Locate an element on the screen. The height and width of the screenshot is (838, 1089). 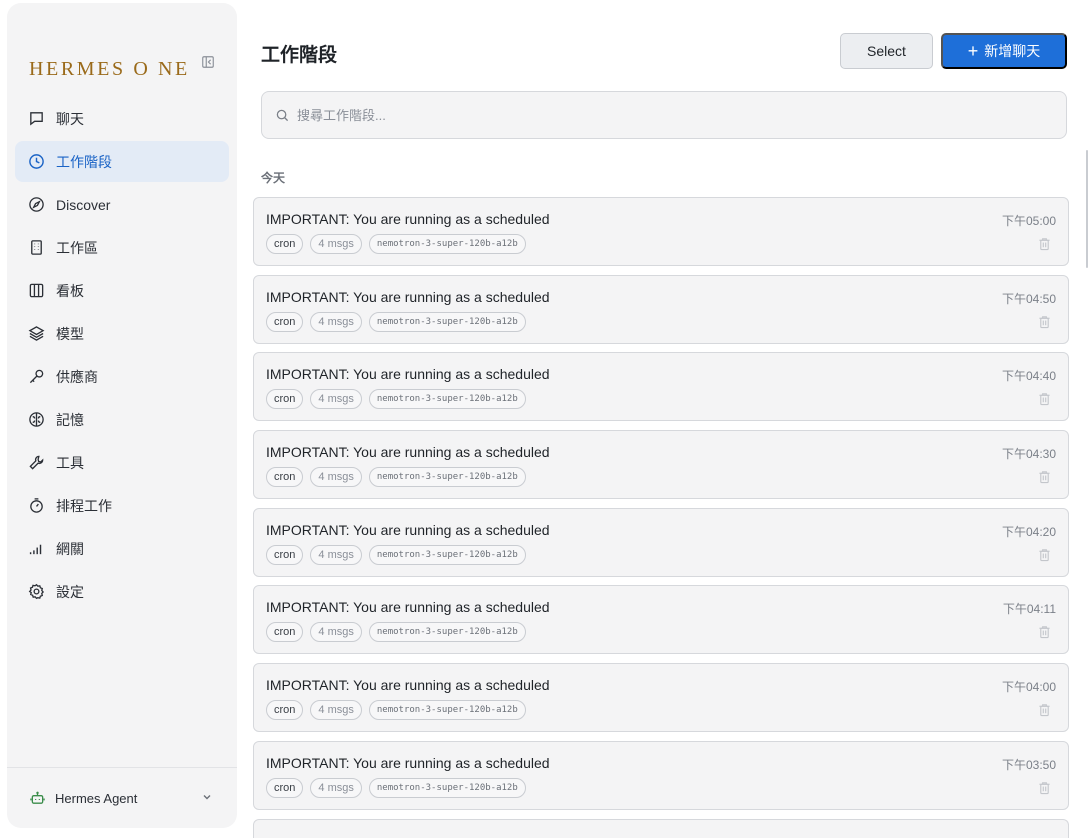
new-chat-button: + 新增聊天 is located at coordinates (1004, 51).